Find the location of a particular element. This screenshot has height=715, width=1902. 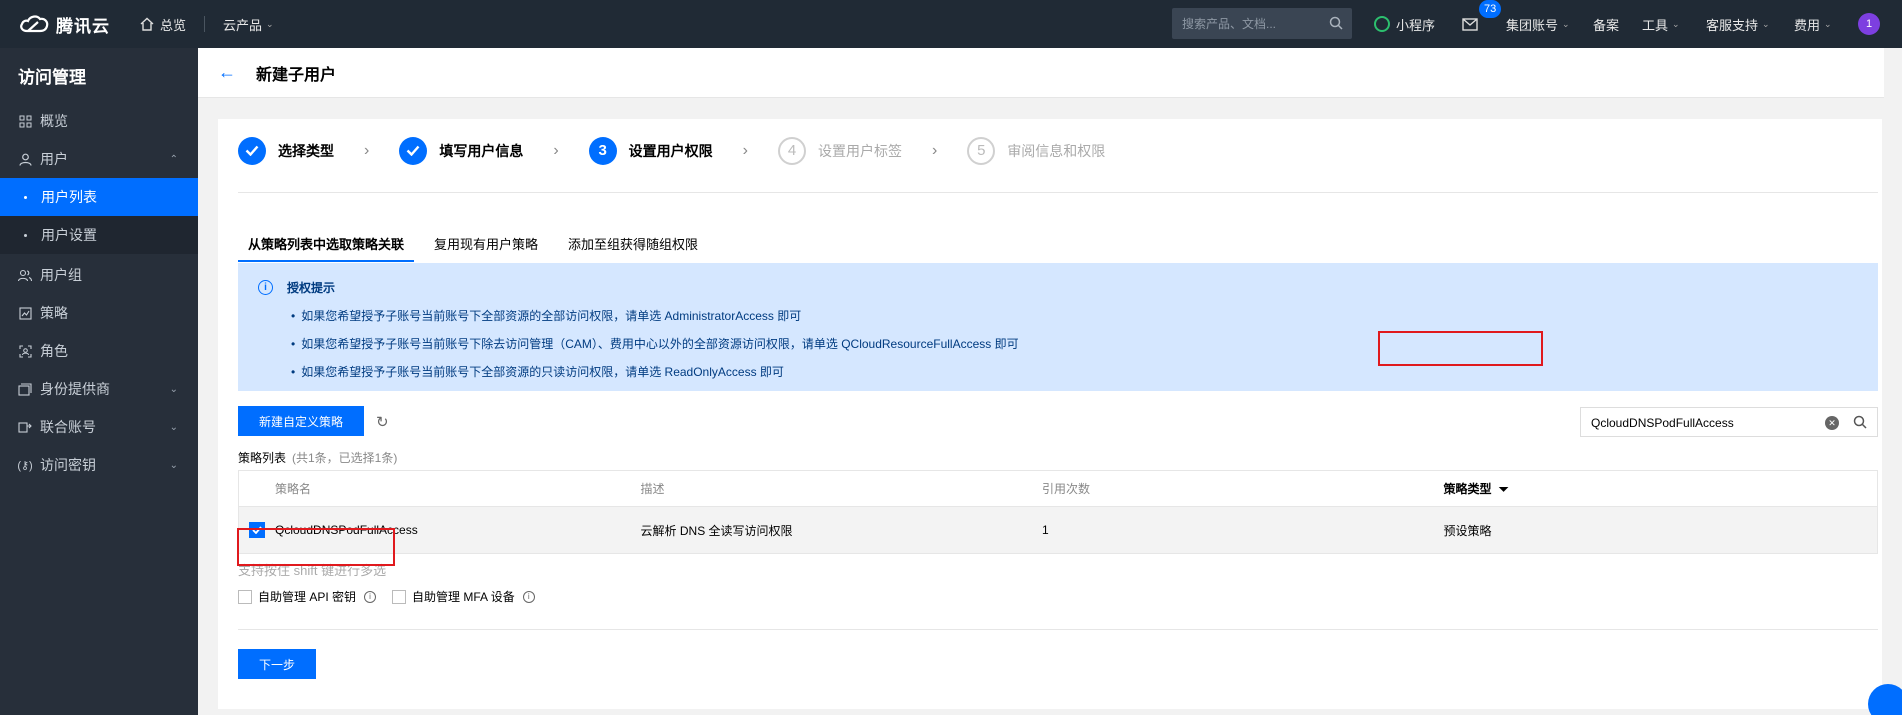

table-header: 策略名 描述 引用次数 策略类型 ⏷ is located at coordinates (1058, 489).